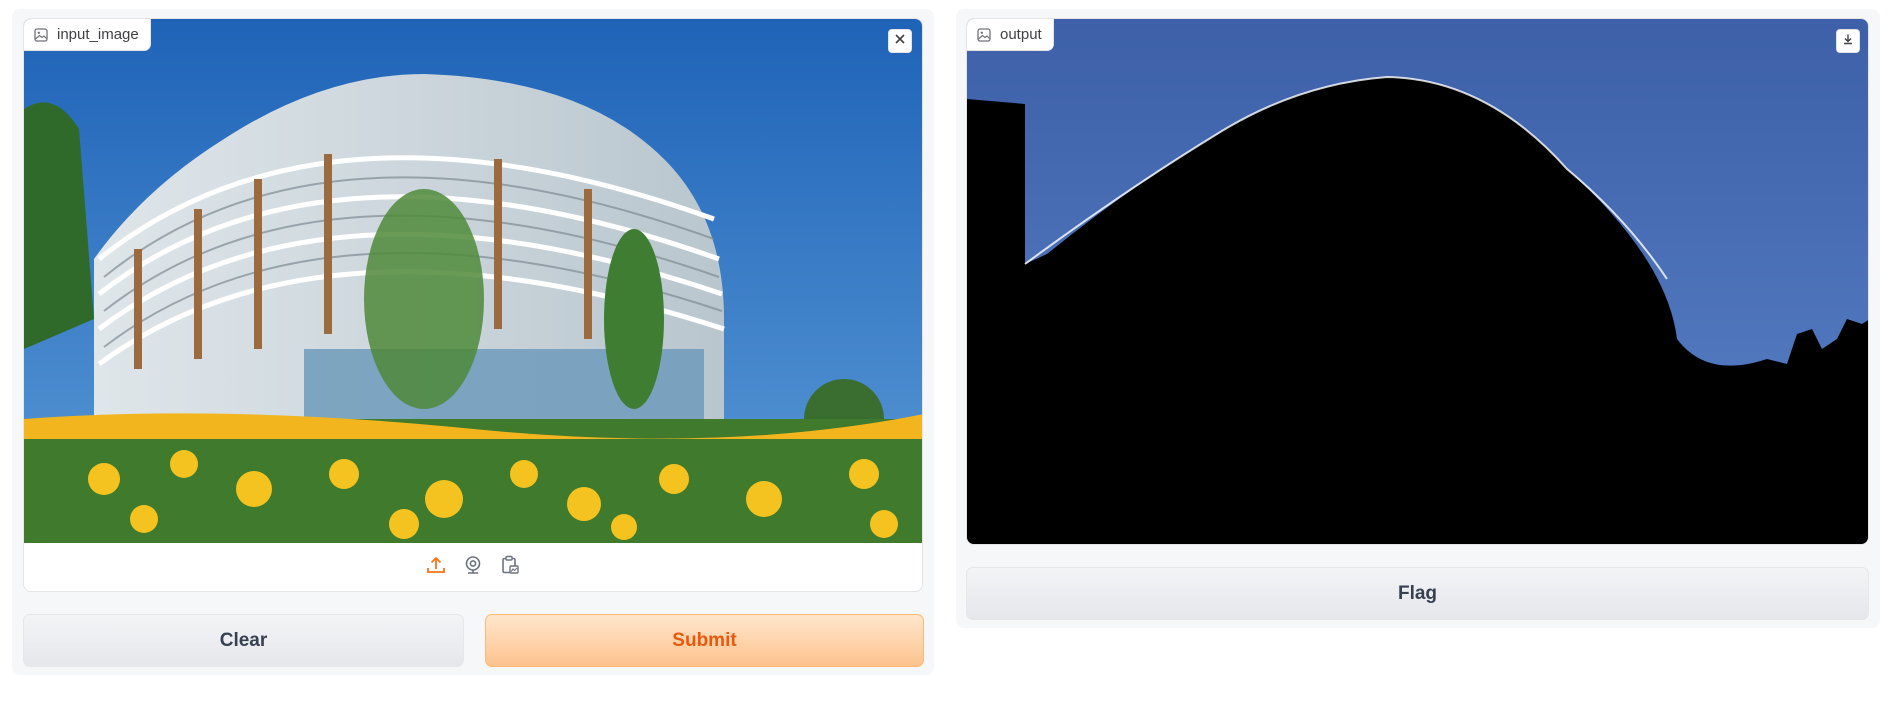 Image resolution: width=1889 pixels, height=721 pixels. I want to click on output-label: output, so click(1010, 35).